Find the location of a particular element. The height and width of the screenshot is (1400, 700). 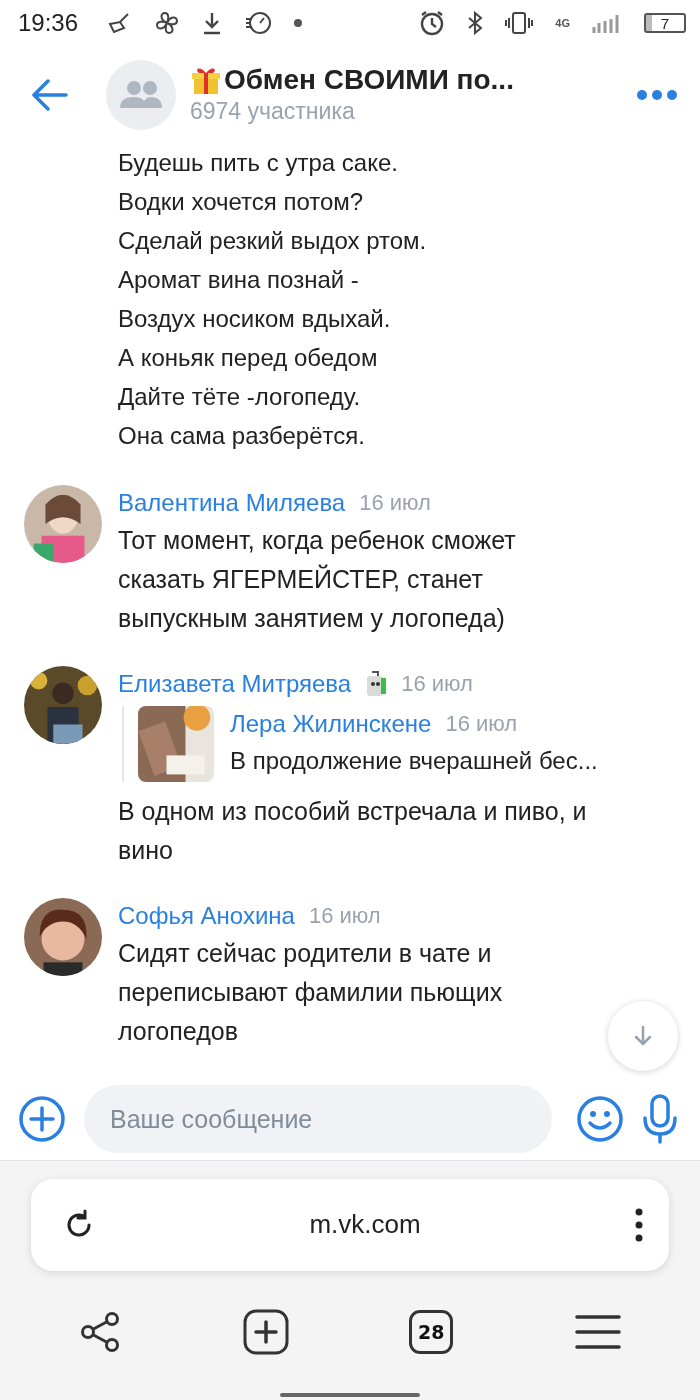

menu-button is located at coordinates (597, 1331).